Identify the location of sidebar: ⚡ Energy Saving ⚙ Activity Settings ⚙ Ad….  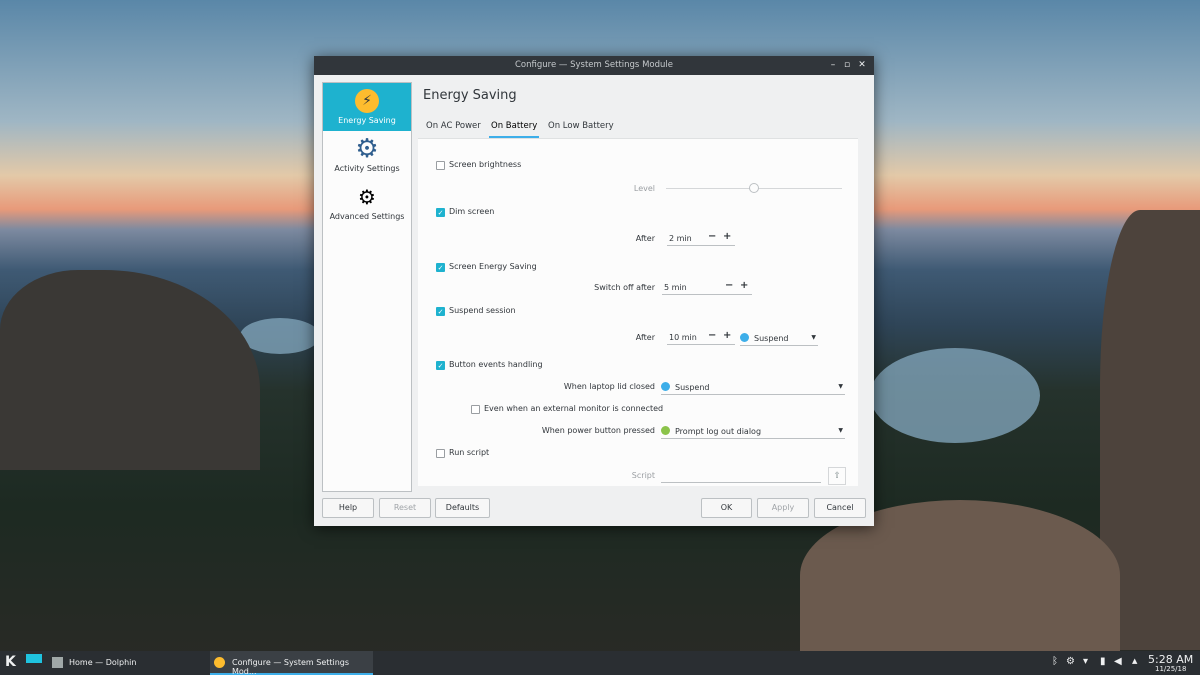
(367, 287).